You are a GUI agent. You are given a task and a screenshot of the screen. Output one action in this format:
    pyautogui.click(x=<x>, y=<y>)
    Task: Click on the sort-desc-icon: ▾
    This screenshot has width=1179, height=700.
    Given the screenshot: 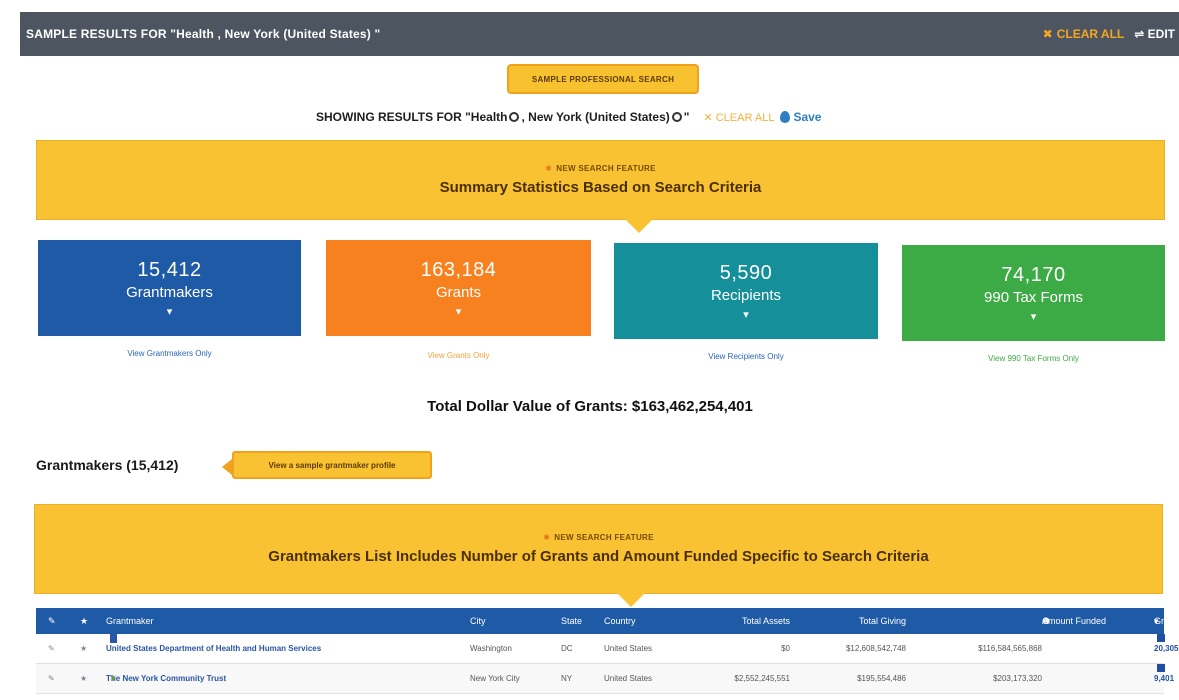 What is the action you would take?
    pyautogui.click(x=1156, y=621)
    